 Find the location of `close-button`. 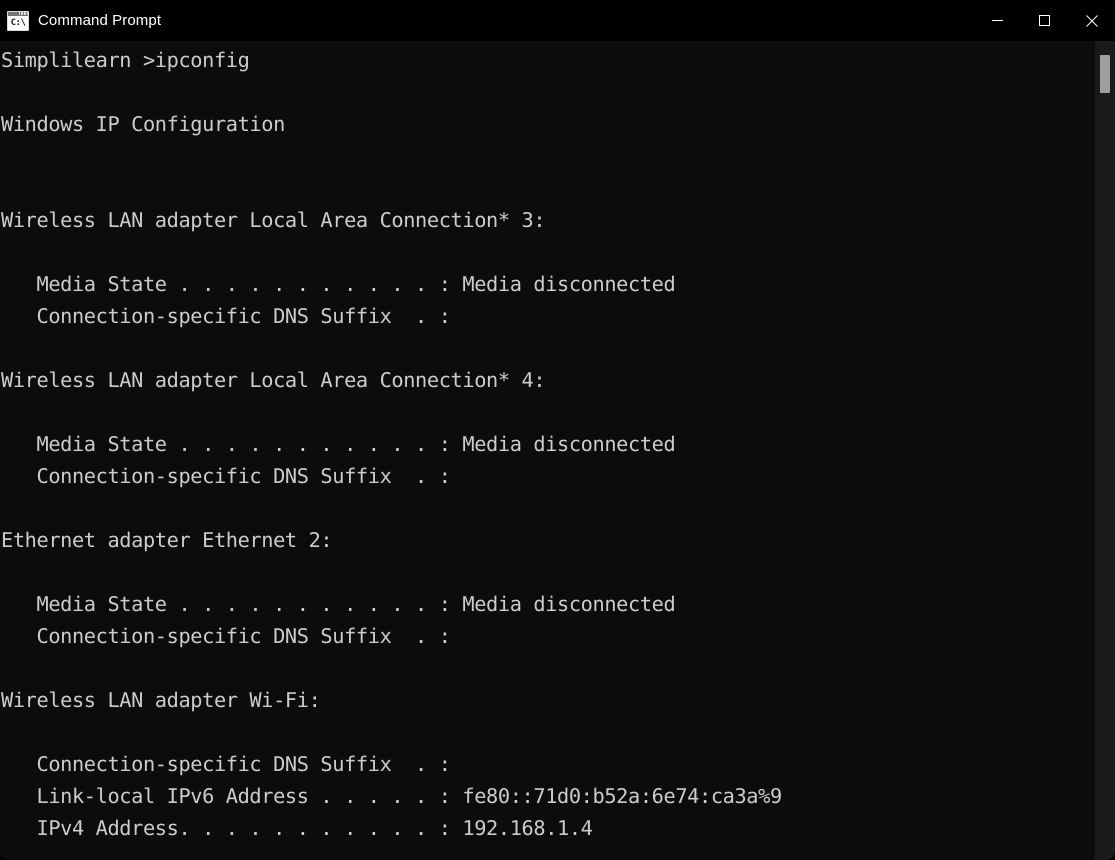

close-button is located at coordinates (1091, 20).